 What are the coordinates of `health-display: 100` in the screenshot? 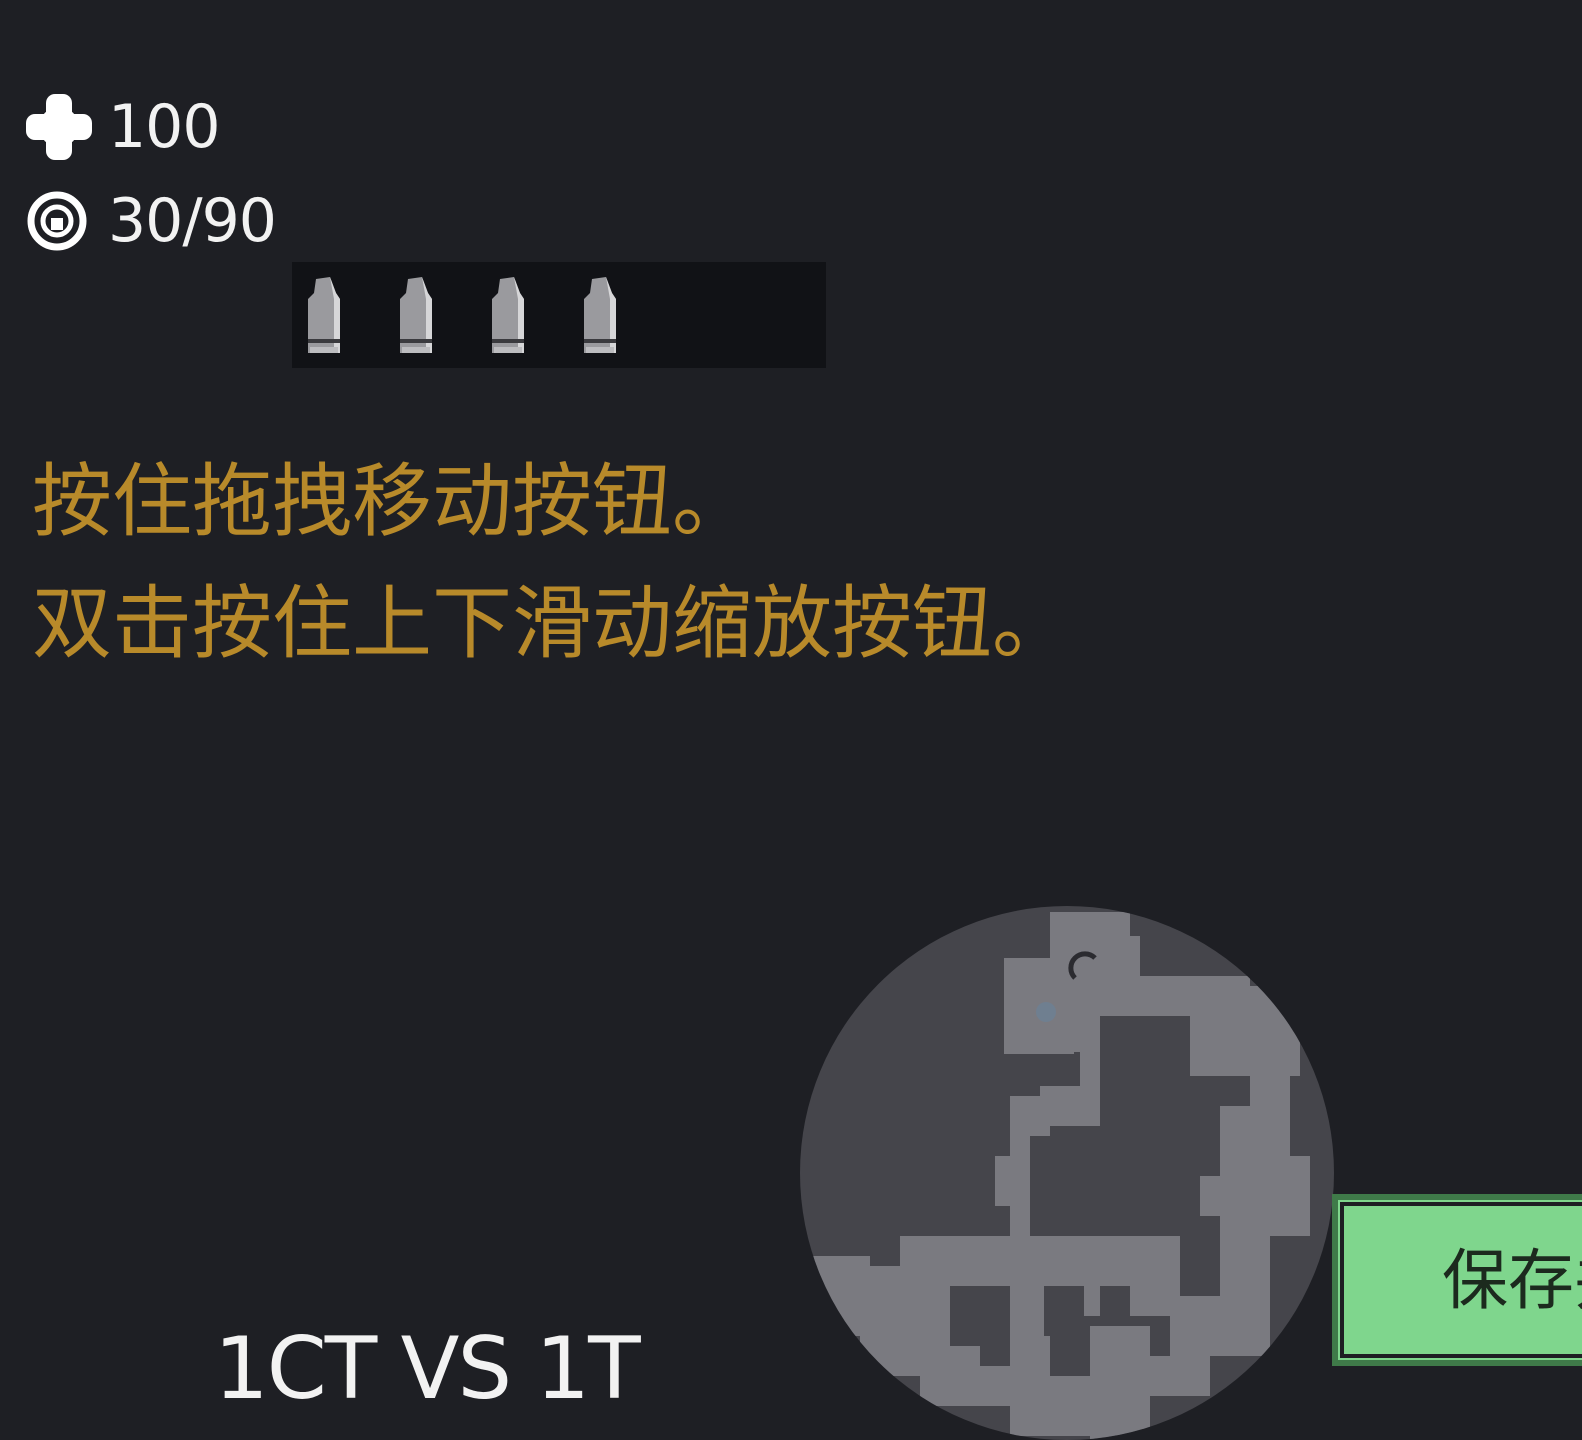 It's located at (123, 127).